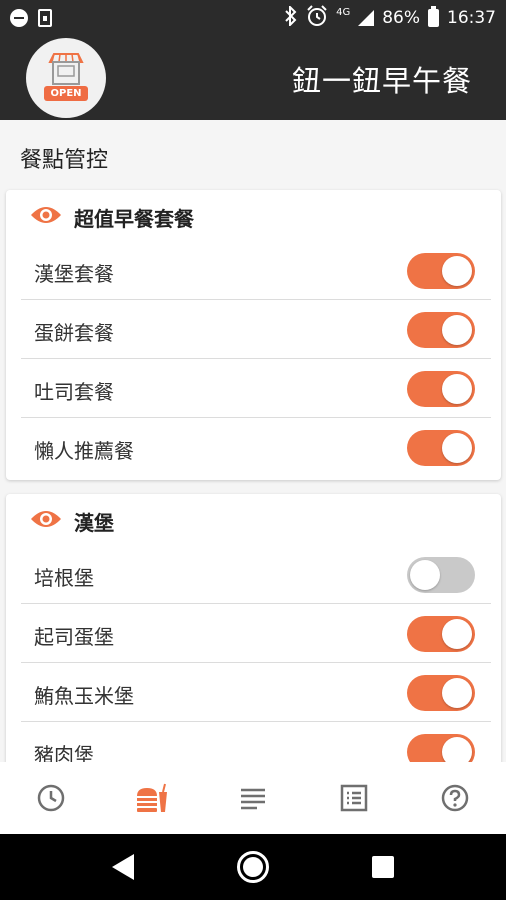 The height and width of the screenshot is (900, 506). What do you see at coordinates (45, 18) in the screenshot?
I see `sim-card-icon` at bounding box center [45, 18].